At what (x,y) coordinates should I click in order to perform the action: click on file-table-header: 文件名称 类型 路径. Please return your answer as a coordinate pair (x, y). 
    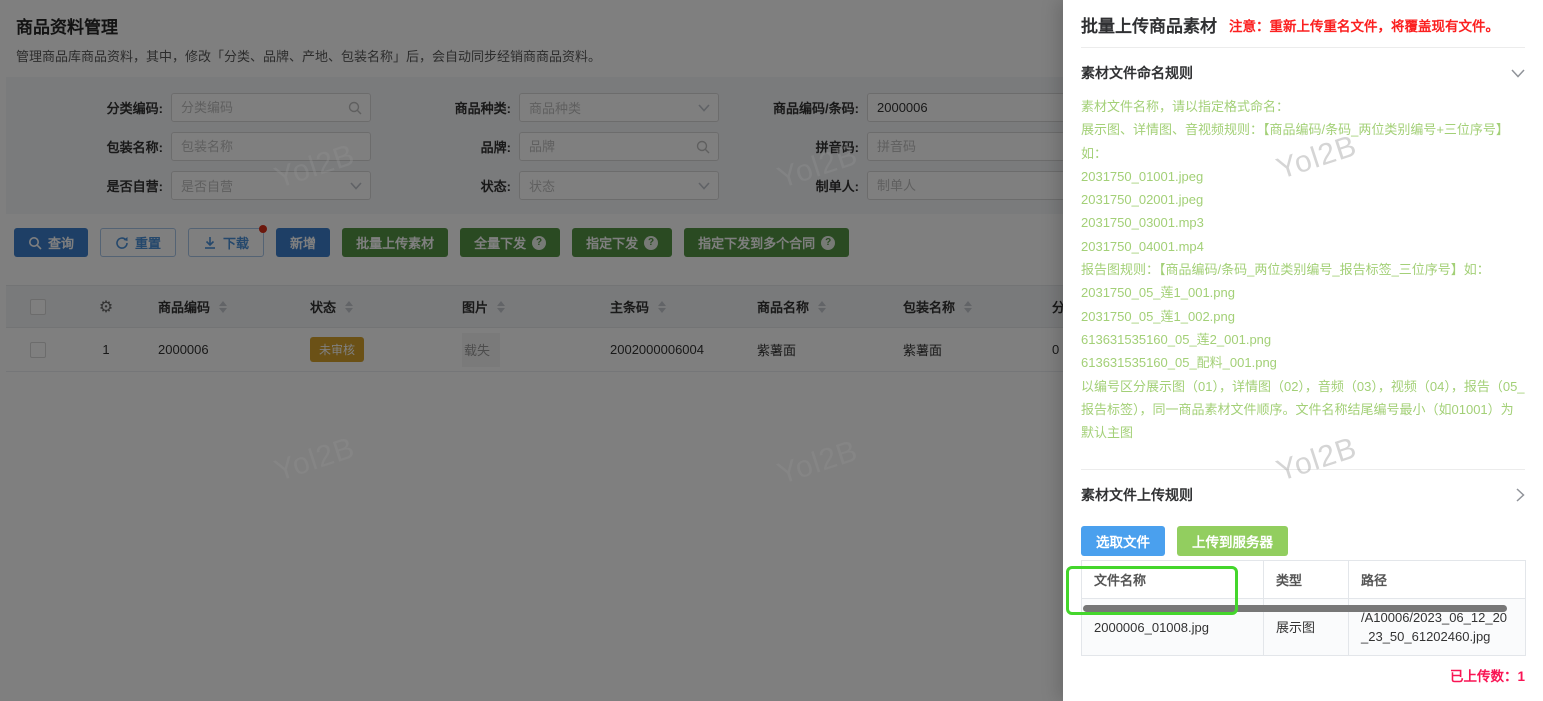
    Looking at the image, I should click on (1303, 580).